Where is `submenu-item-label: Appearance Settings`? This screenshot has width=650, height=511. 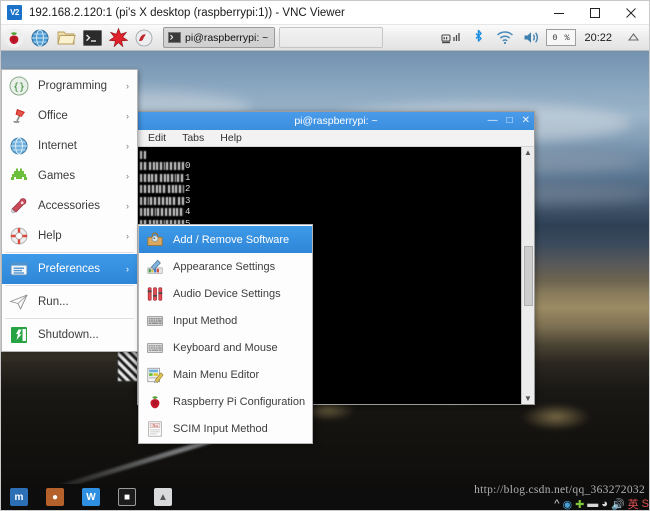 submenu-item-label: Appearance Settings is located at coordinates (224, 266).